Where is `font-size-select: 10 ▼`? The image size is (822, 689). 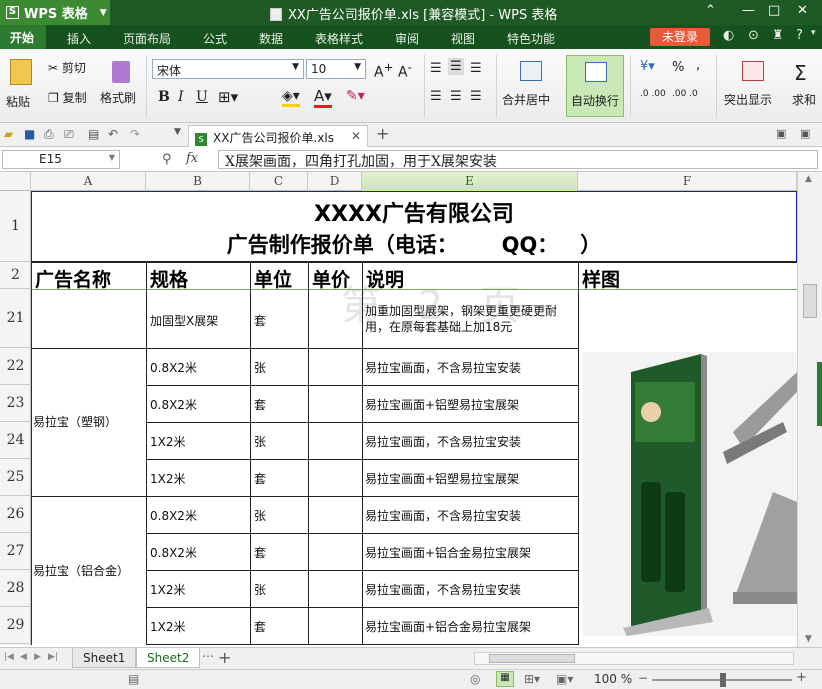 font-size-select: 10 ▼ is located at coordinates (336, 69).